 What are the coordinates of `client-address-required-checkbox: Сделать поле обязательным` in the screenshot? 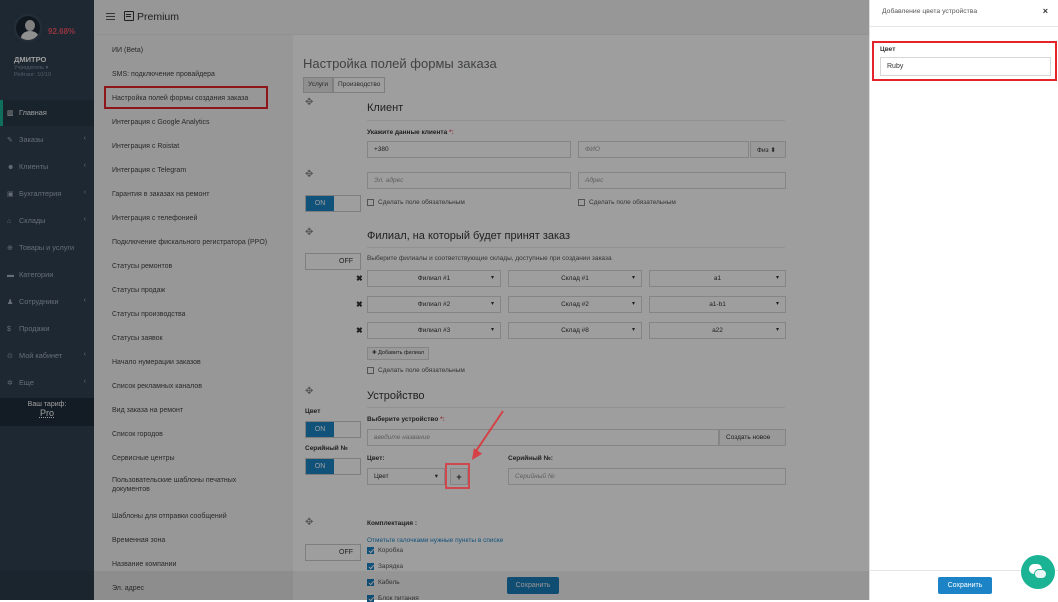 It's located at (627, 202).